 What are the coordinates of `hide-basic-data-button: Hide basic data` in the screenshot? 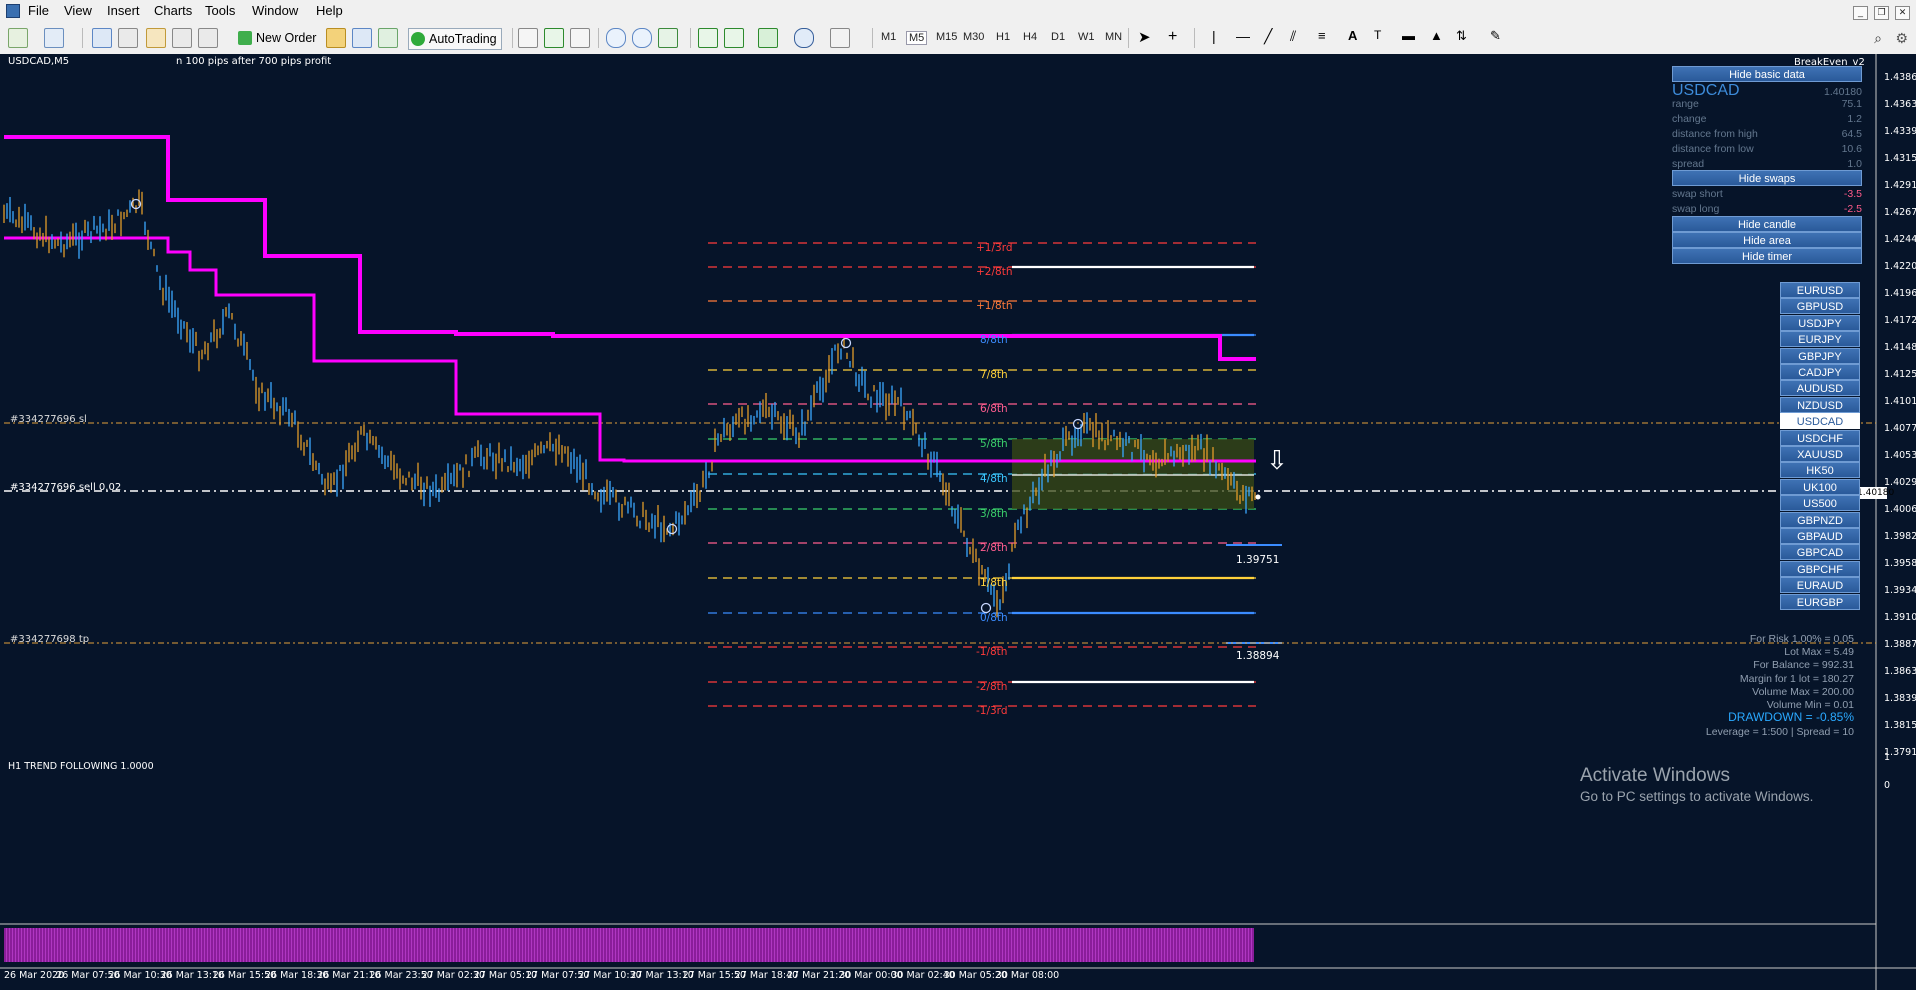 It's located at (1767, 74).